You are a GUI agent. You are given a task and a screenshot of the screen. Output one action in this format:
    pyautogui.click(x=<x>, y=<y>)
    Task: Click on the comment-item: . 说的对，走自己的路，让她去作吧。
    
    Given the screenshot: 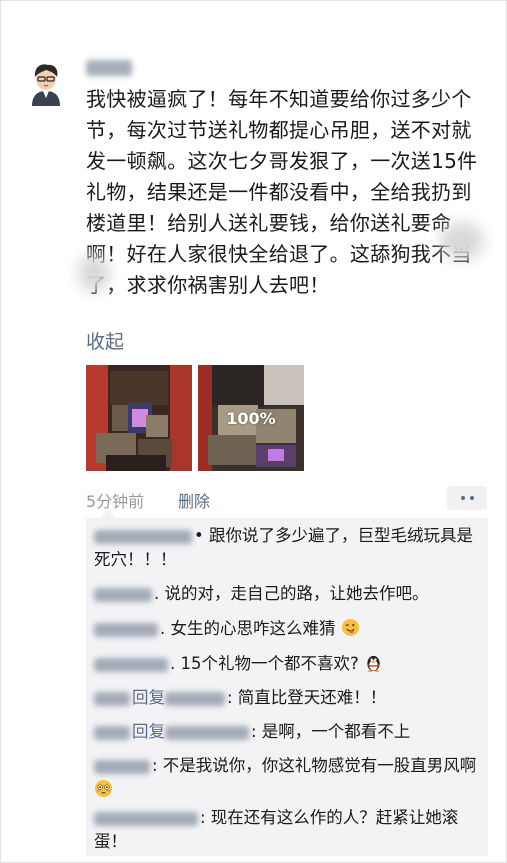 What is the action you would take?
    pyautogui.click(x=289, y=594)
    